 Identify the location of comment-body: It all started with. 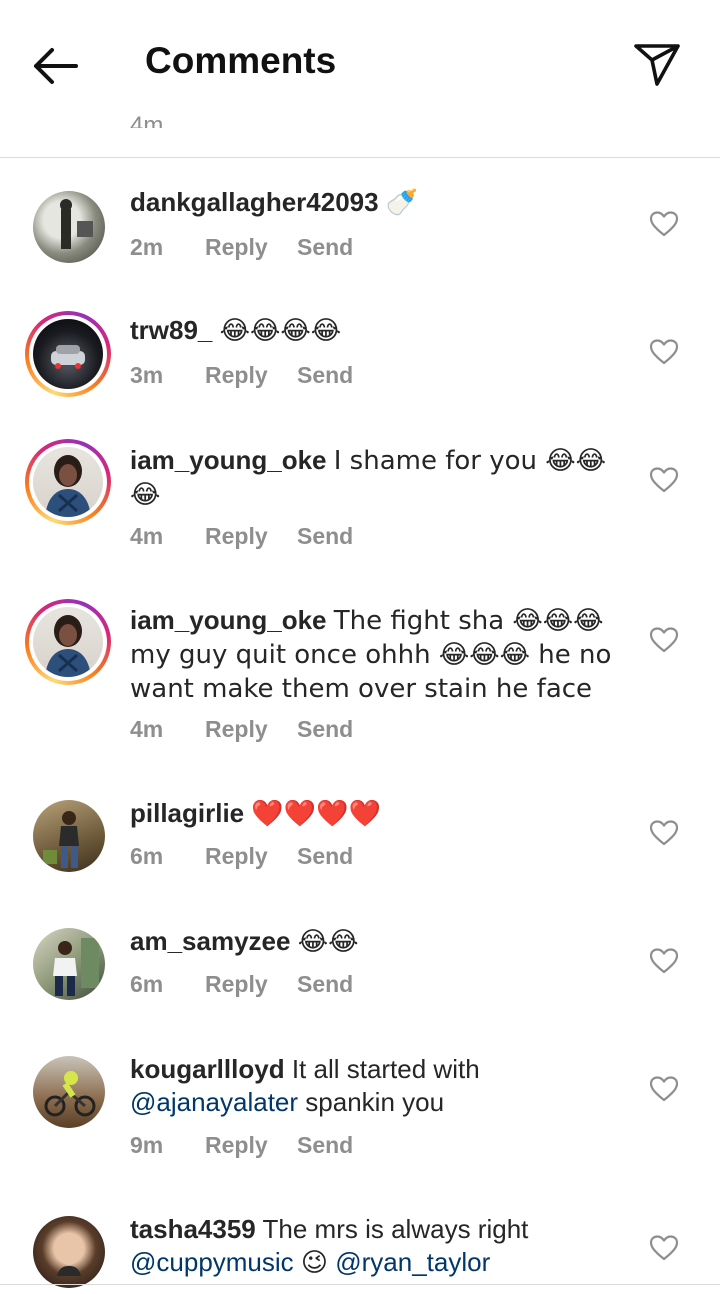
(385, 1069).